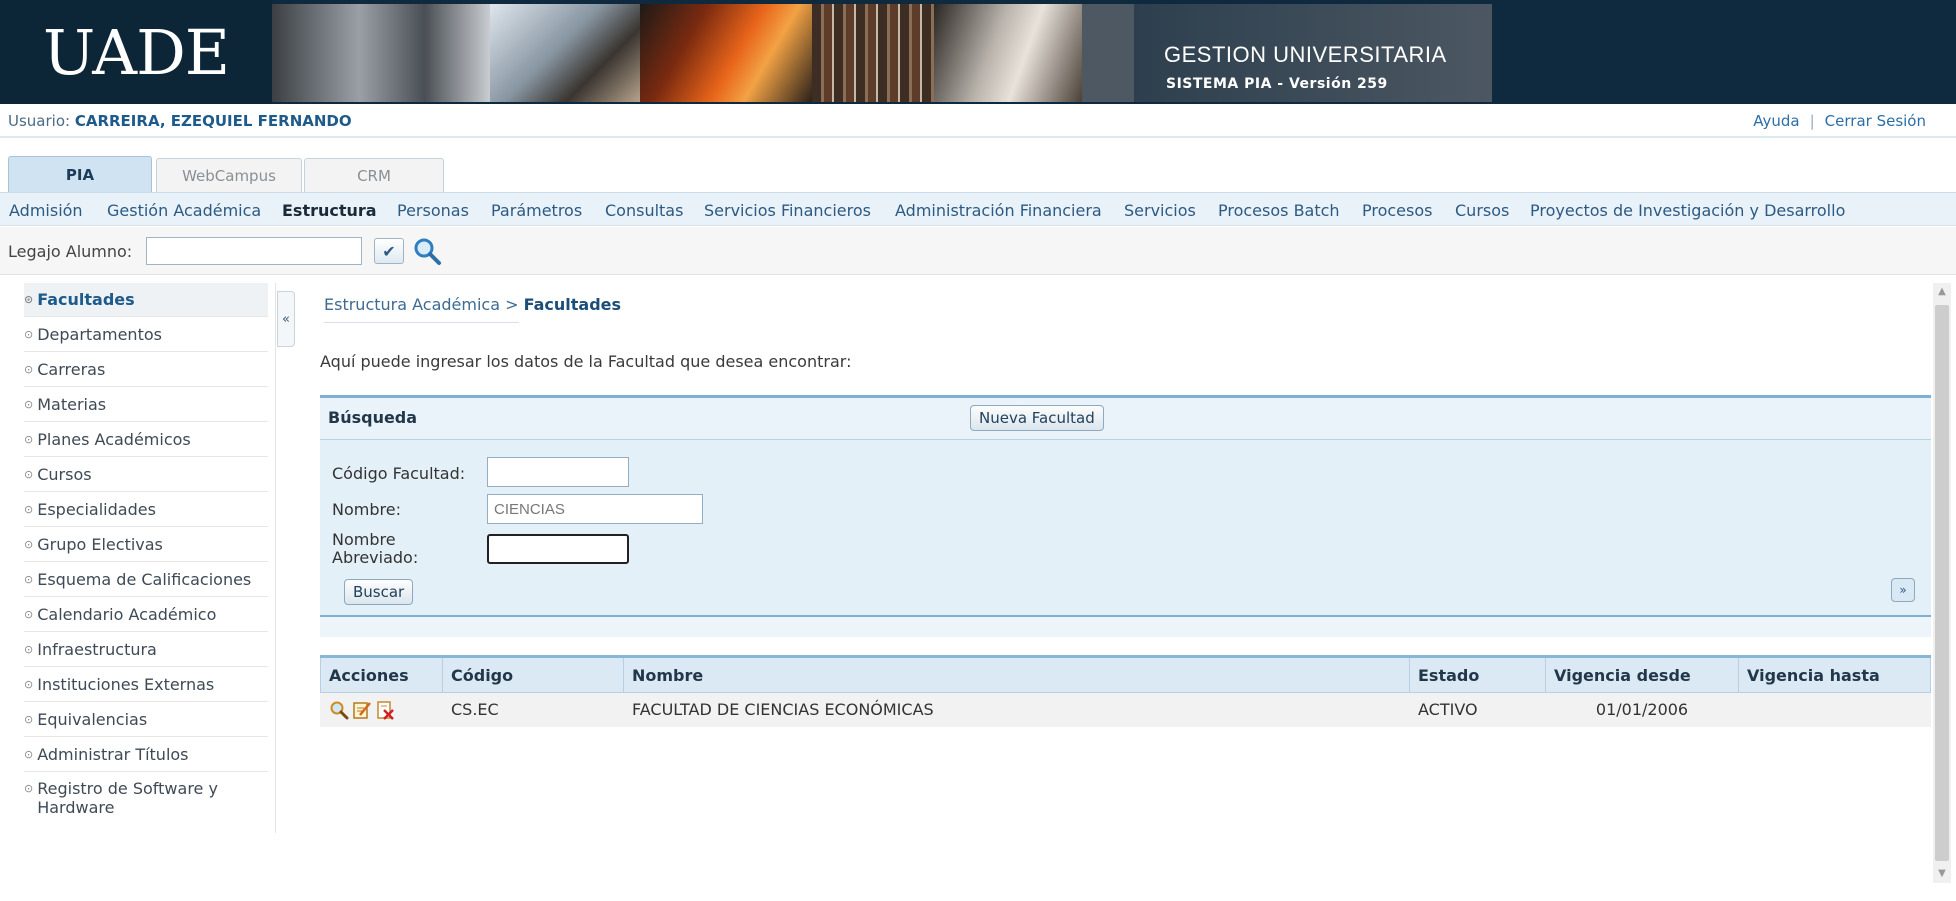  What do you see at coordinates (136, 52) in the screenshot?
I see `uade-logo: UADE` at bounding box center [136, 52].